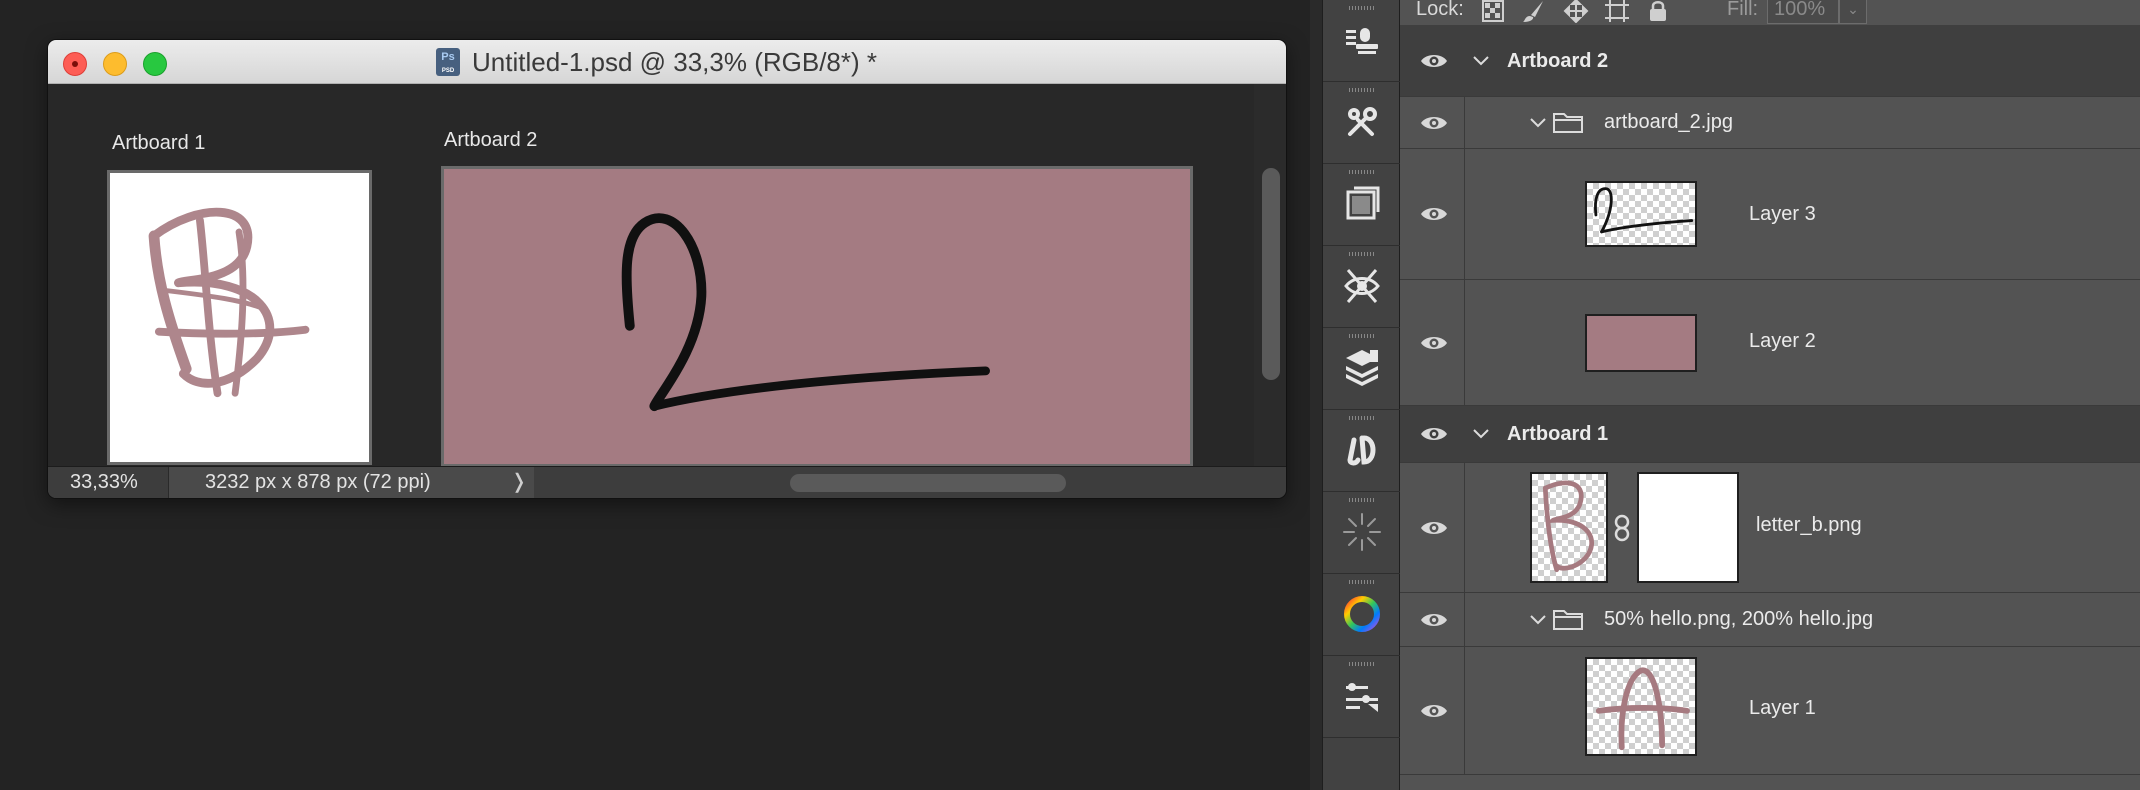 The image size is (2140, 790). What do you see at coordinates (1557, 61) in the screenshot?
I see `layer-name: Artboard 2` at bounding box center [1557, 61].